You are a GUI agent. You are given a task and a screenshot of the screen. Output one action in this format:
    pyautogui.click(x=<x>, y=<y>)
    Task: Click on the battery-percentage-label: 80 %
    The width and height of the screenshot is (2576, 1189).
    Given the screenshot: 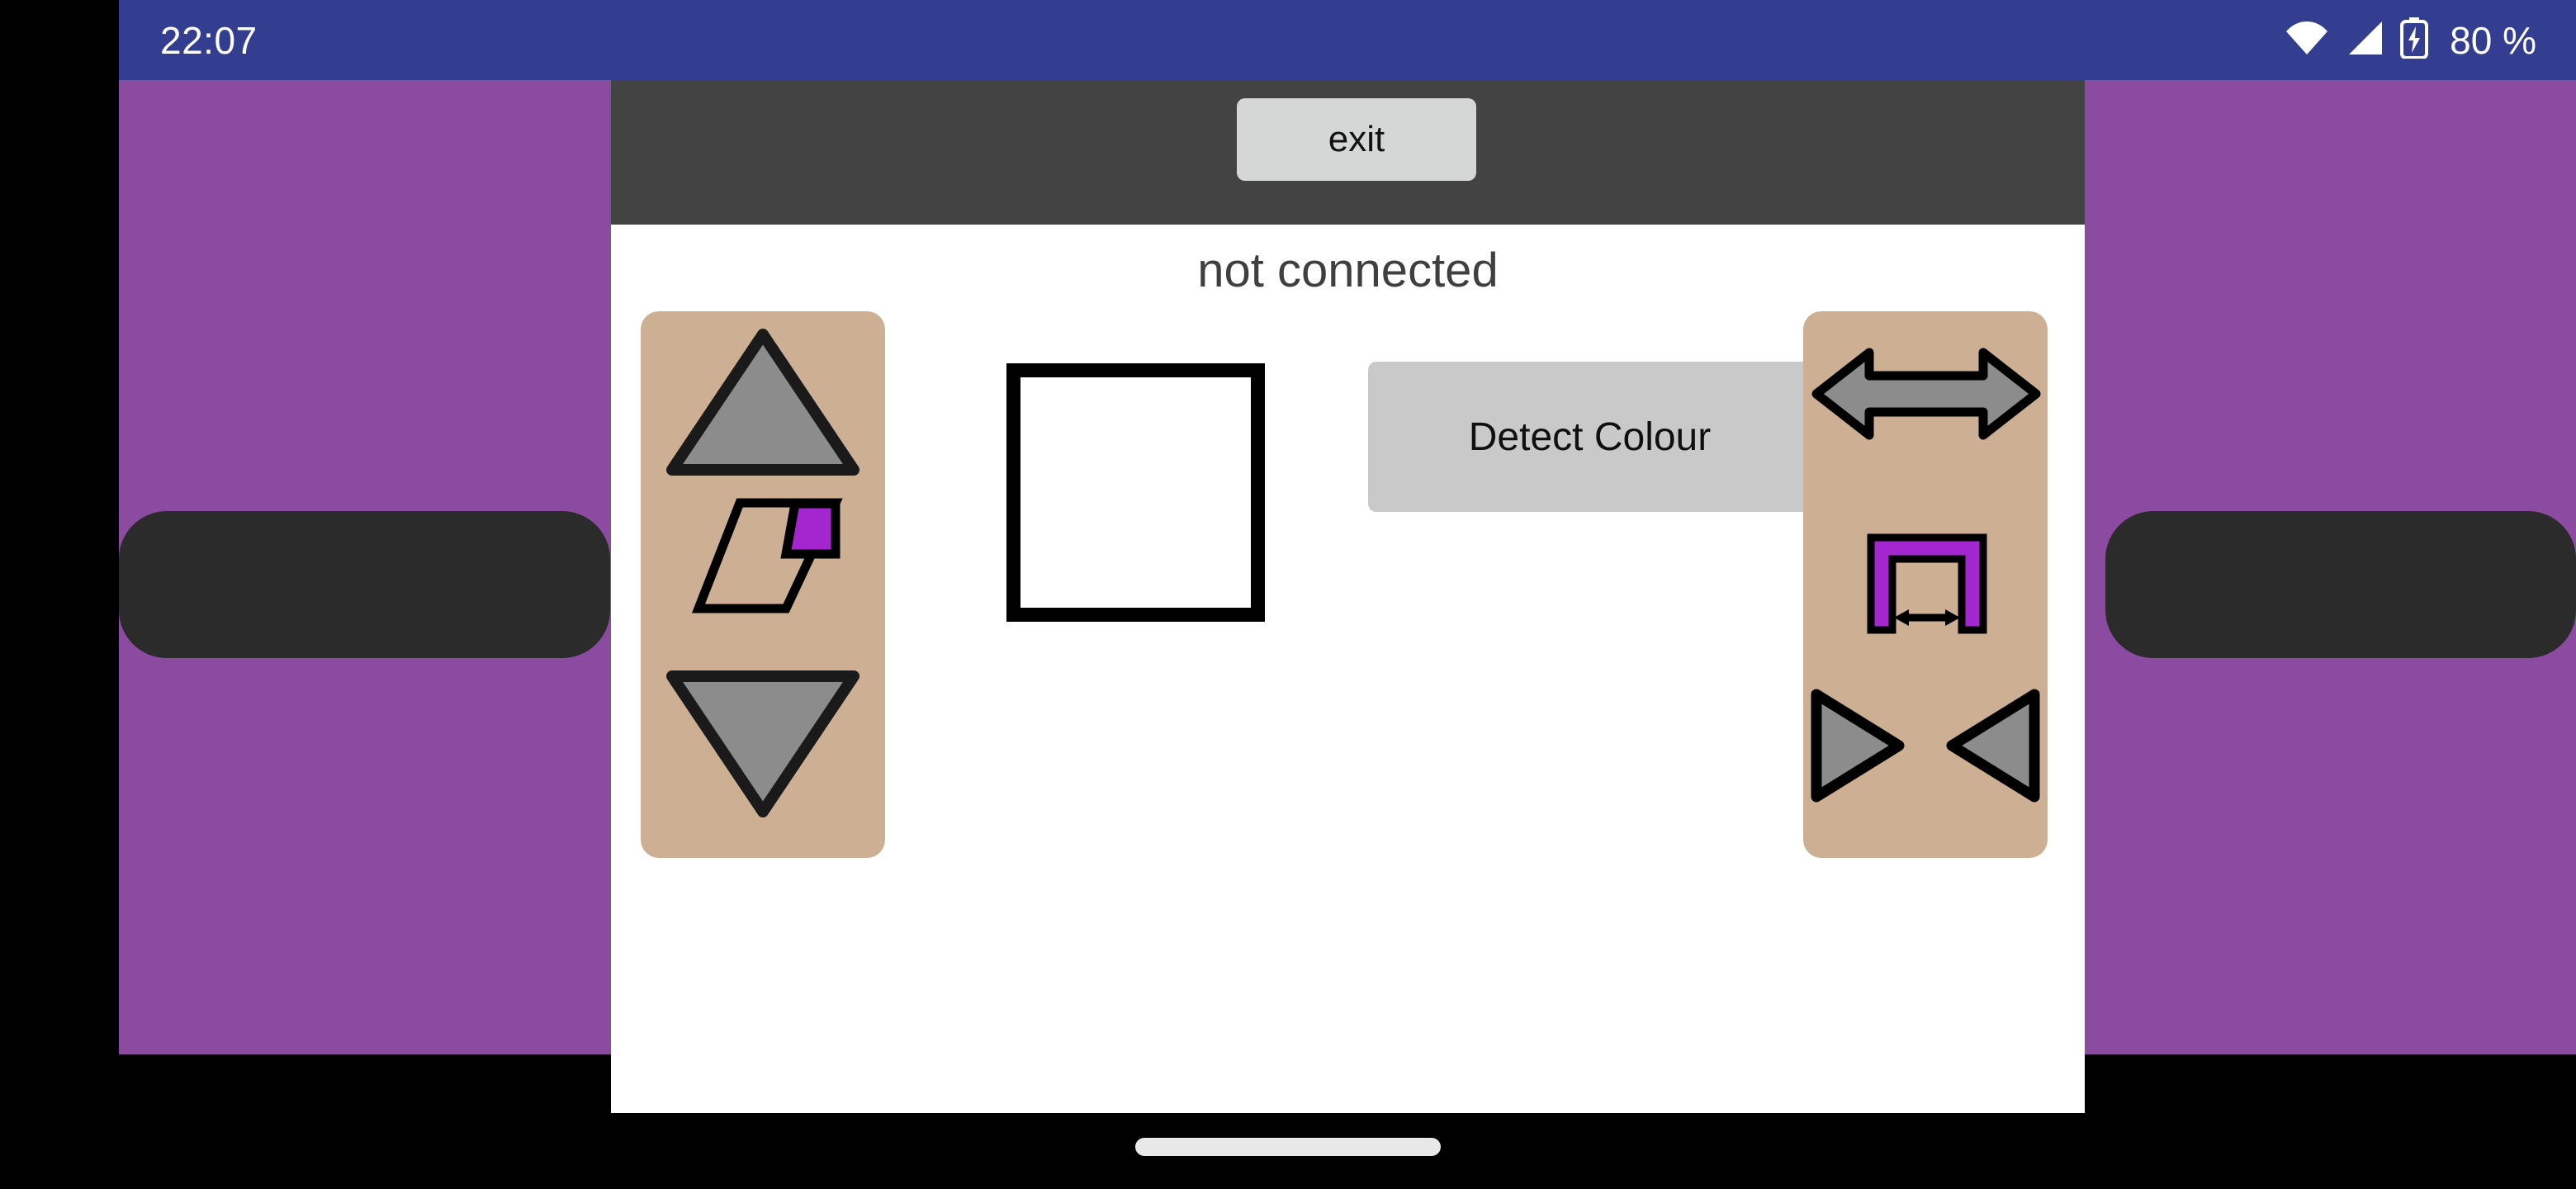 What is the action you would take?
    pyautogui.click(x=2493, y=40)
    